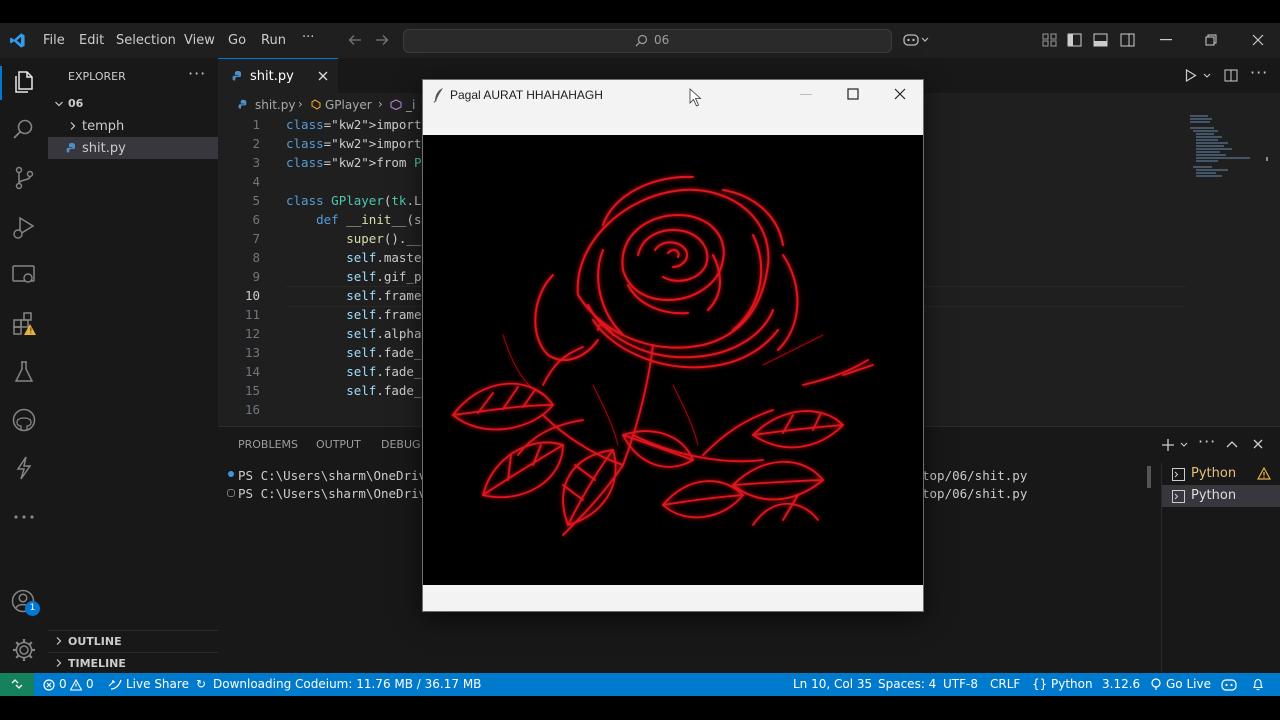 The image size is (1280, 720). What do you see at coordinates (1100, 40) in the screenshot?
I see `toggle-panel-icon` at bounding box center [1100, 40].